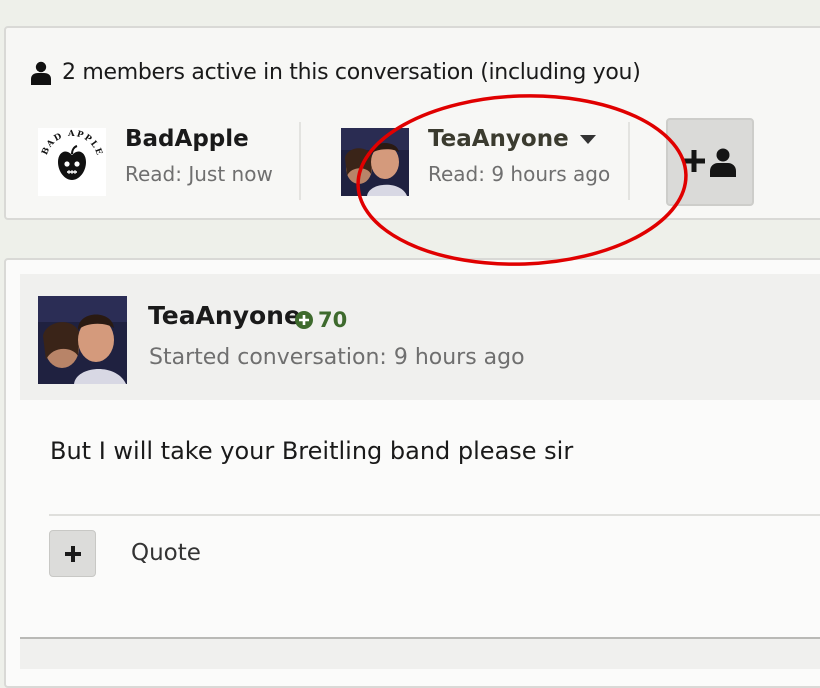 This screenshot has width=820, height=688. I want to click on add-member-button, so click(710, 162).